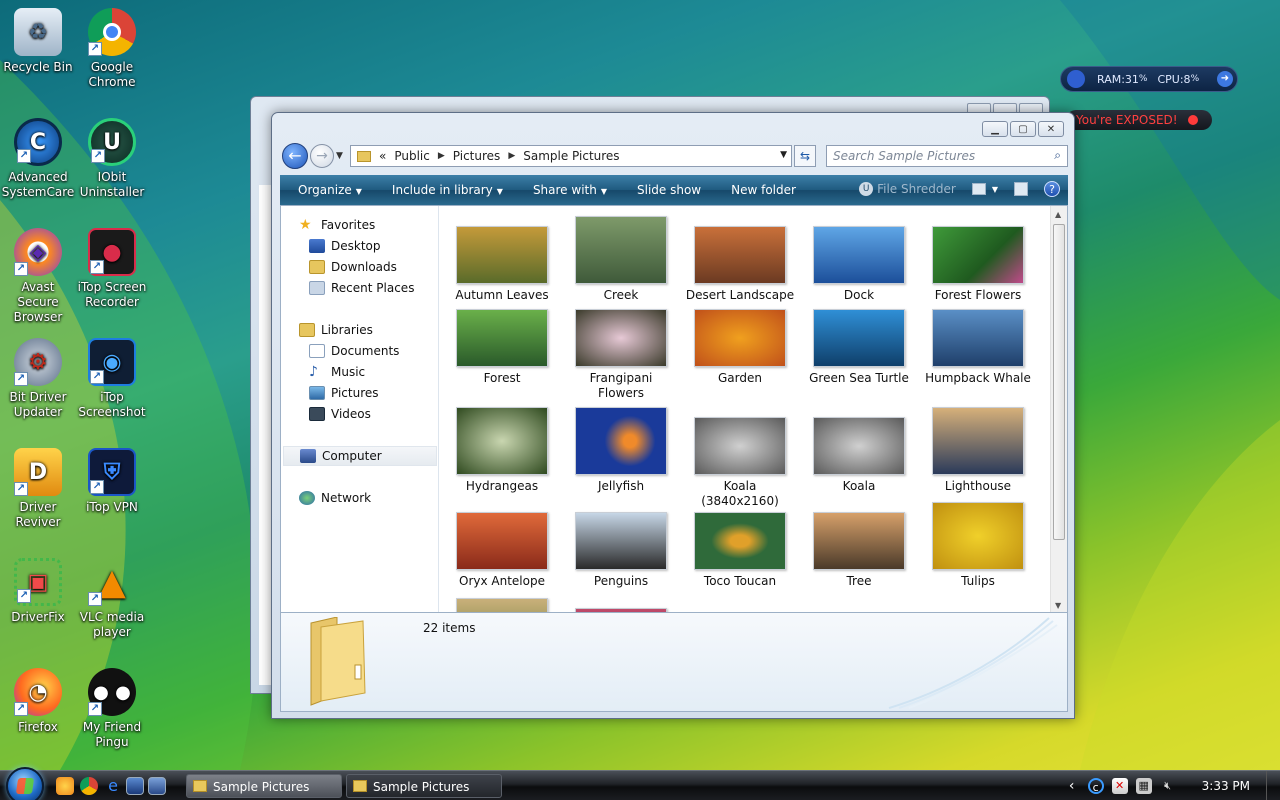 Image resolution: width=1280 pixels, height=800 pixels. What do you see at coordinates (424, 786) in the screenshot?
I see `taskbar-button-sample-pictures-2: Sample Pictures` at bounding box center [424, 786].